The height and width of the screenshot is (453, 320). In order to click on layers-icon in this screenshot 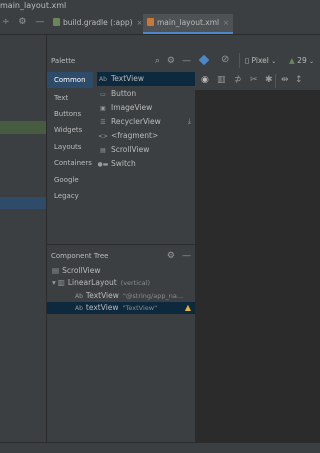, I will do `click(204, 60)`.